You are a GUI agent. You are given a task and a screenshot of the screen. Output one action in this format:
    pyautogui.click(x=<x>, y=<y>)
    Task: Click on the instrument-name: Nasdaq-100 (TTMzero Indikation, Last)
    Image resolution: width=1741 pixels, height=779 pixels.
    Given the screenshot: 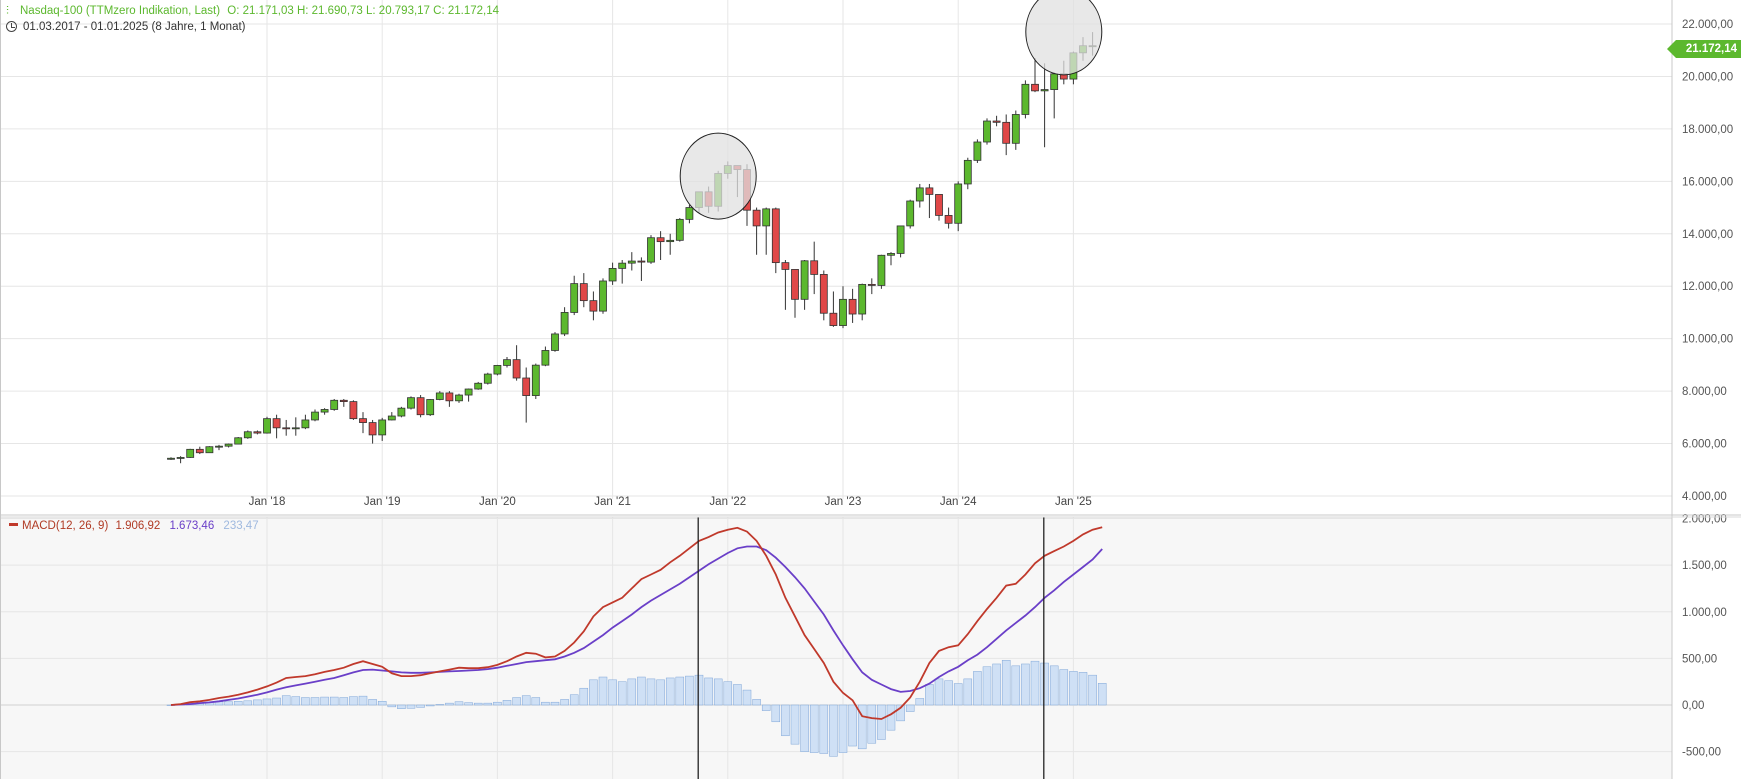 What is the action you would take?
    pyautogui.click(x=120, y=11)
    